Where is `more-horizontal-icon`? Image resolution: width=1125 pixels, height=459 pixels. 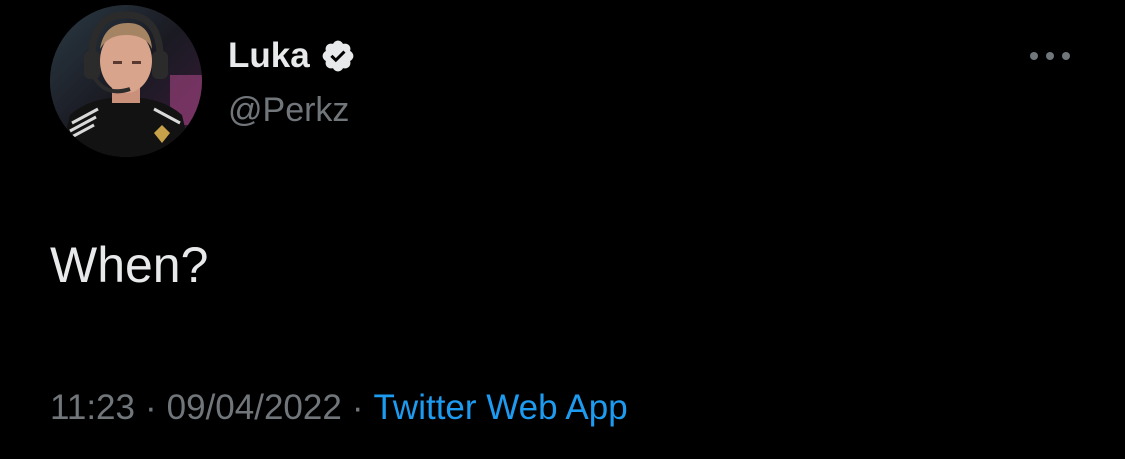 more-horizontal-icon is located at coordinates (1050, 56).